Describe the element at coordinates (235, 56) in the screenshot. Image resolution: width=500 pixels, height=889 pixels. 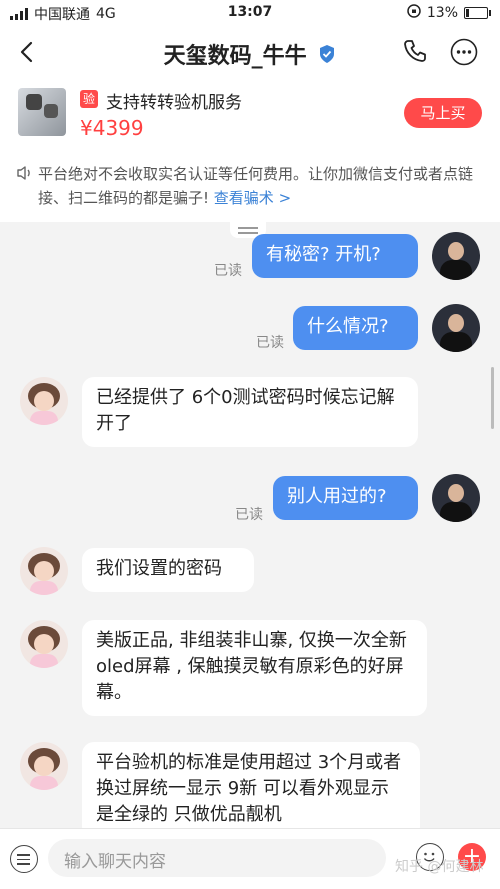
I see `seller-name: 天玺数码_牛牛` at that location.